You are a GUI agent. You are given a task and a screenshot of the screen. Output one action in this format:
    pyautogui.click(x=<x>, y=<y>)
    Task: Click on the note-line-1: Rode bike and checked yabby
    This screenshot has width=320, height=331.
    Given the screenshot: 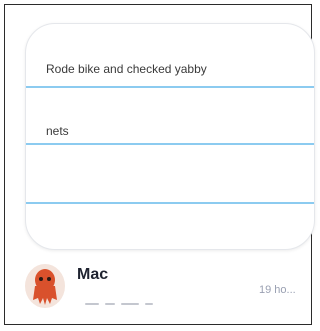 What is the action you would take?
    pyautogui.click(x=126, y=69)
    